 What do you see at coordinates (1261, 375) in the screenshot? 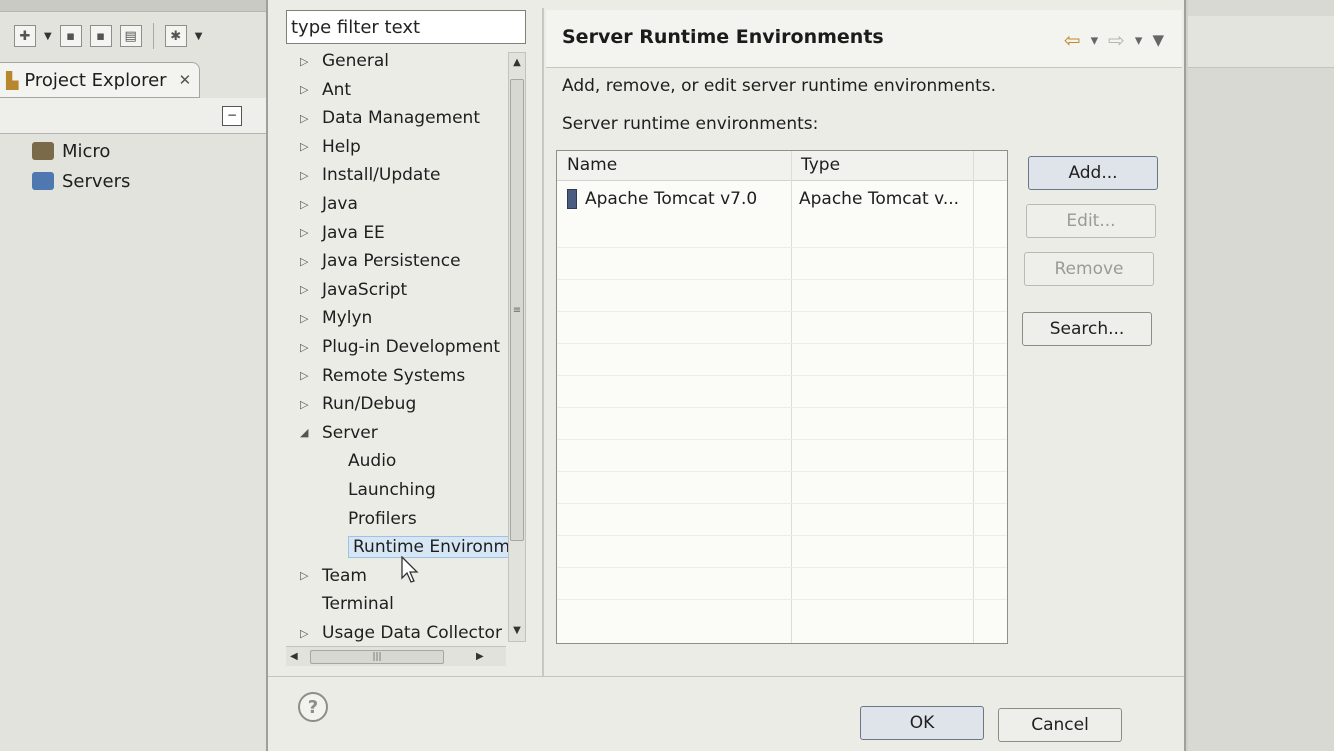
I see `editor-background` at bounding box center [1261, 375].